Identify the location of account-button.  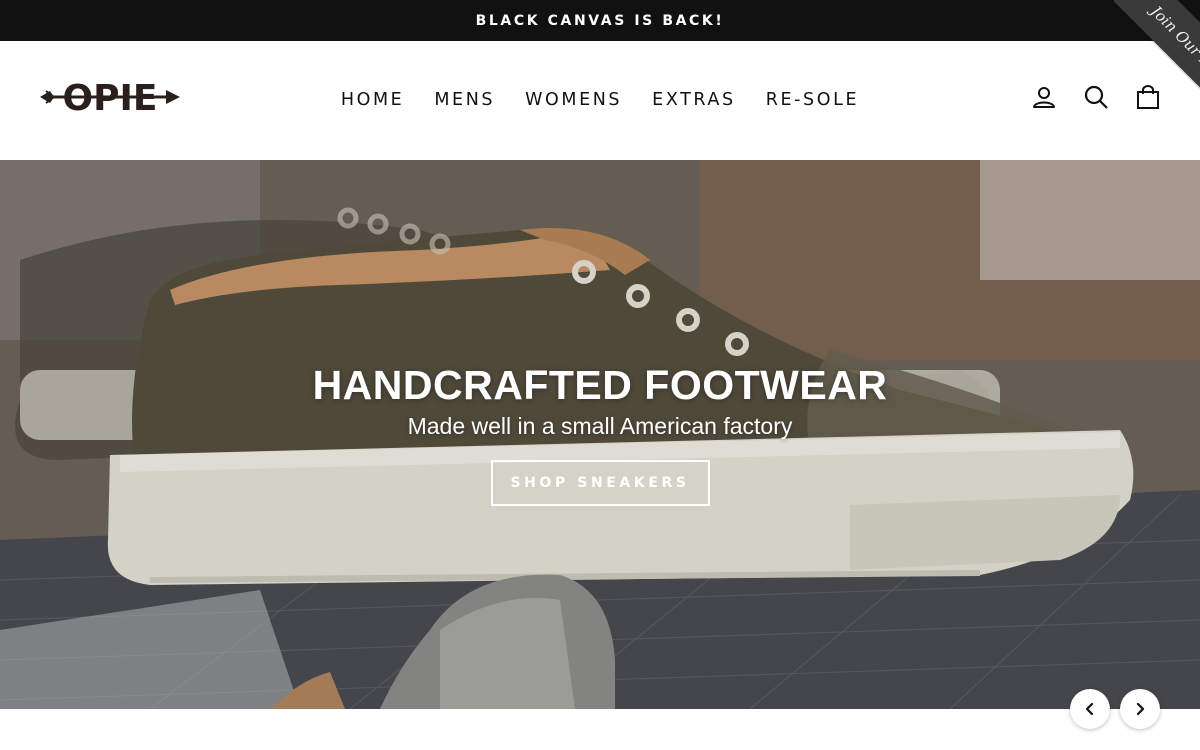
(1044, 97).